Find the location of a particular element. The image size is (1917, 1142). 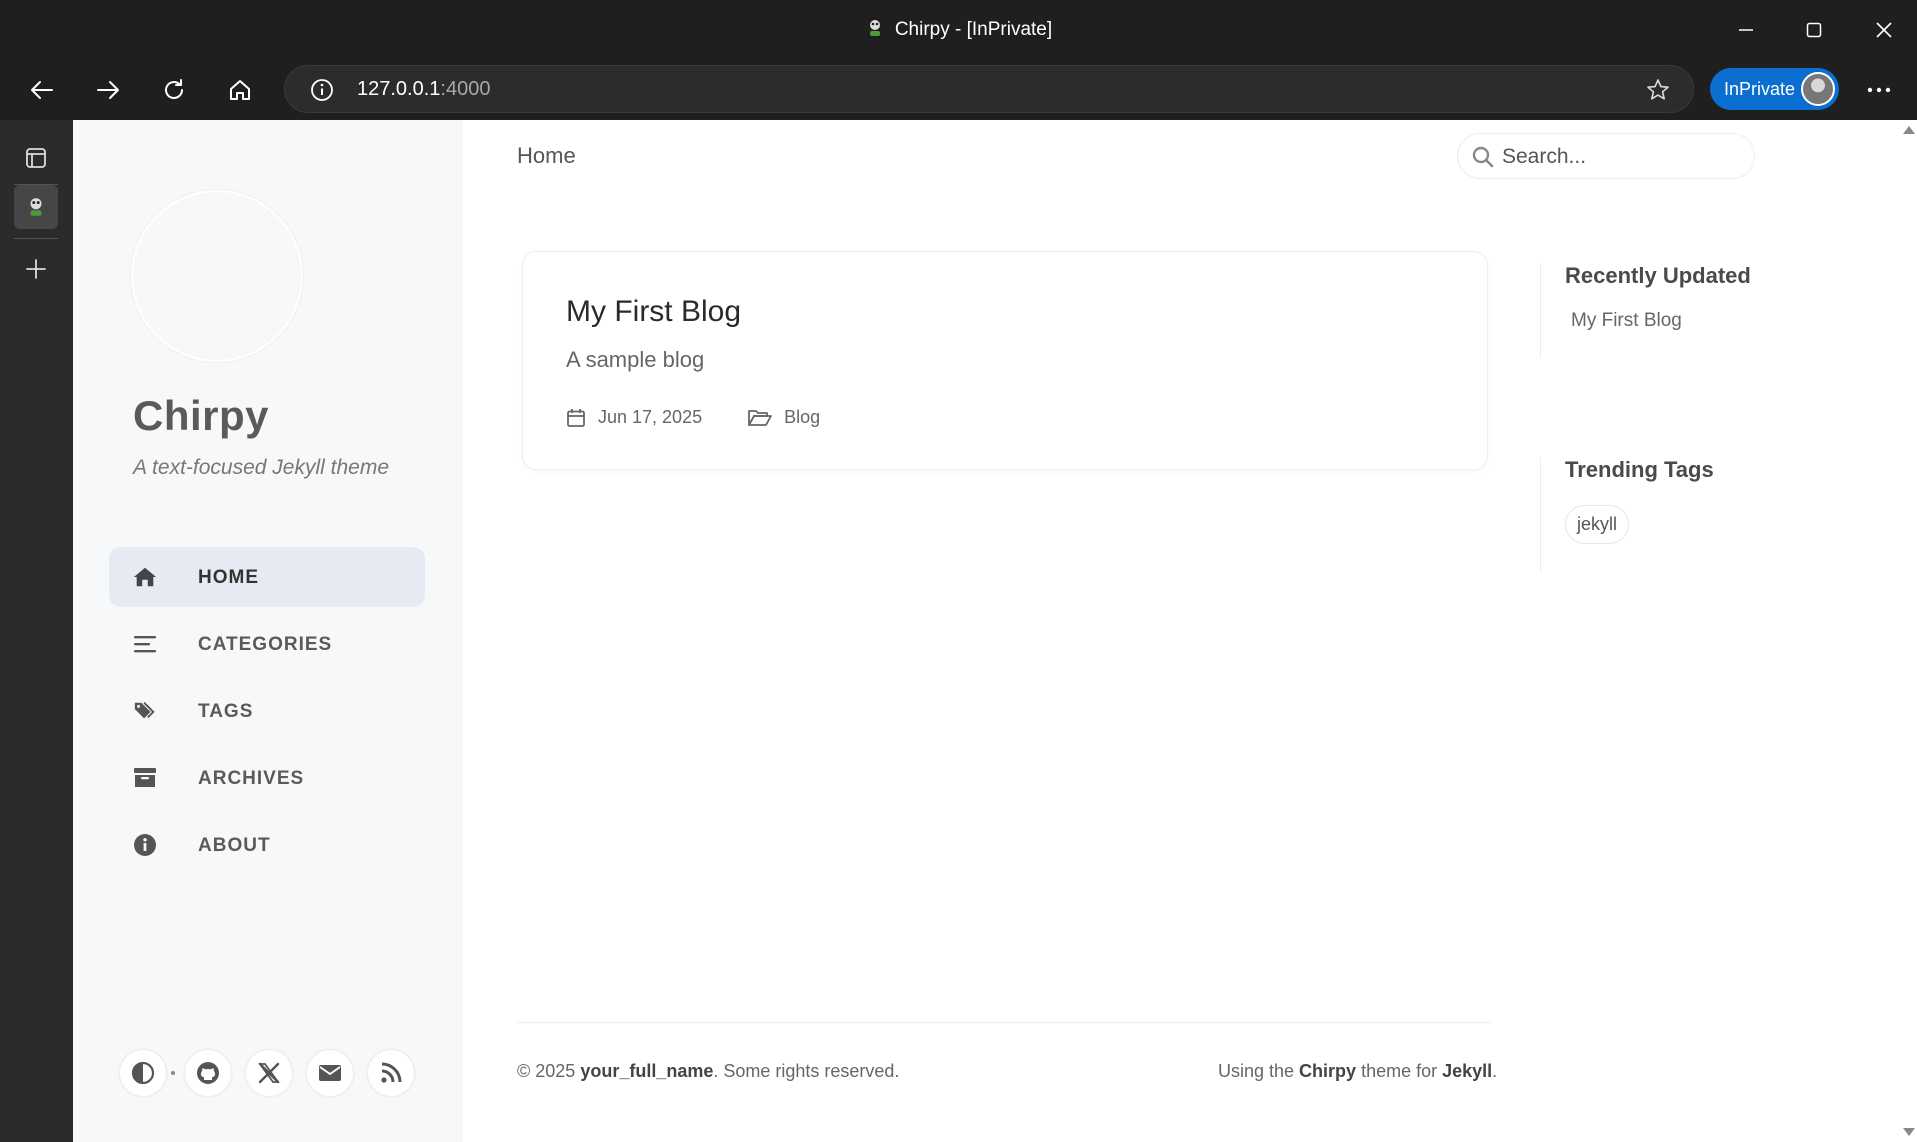

search-icon is located at coordinates (1483, 159).